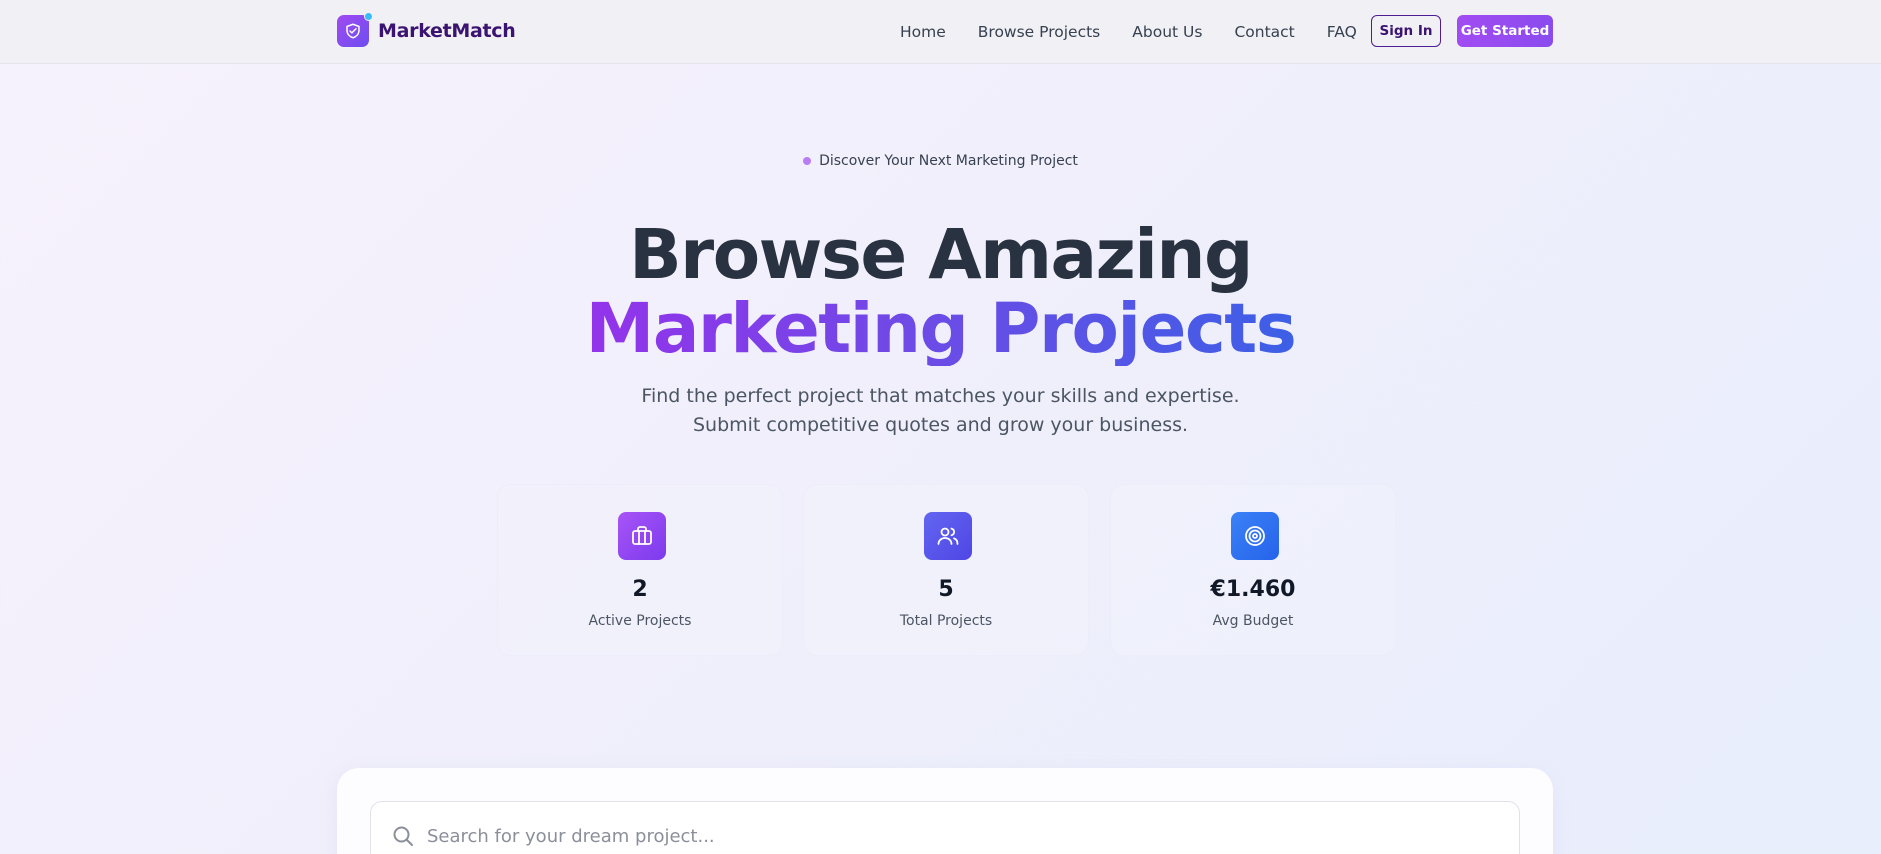  What do you see at coordinates (1253, 621) in the screenshot?
I see `stat-label: Avg Budget` at bounding box center [1253, 621].